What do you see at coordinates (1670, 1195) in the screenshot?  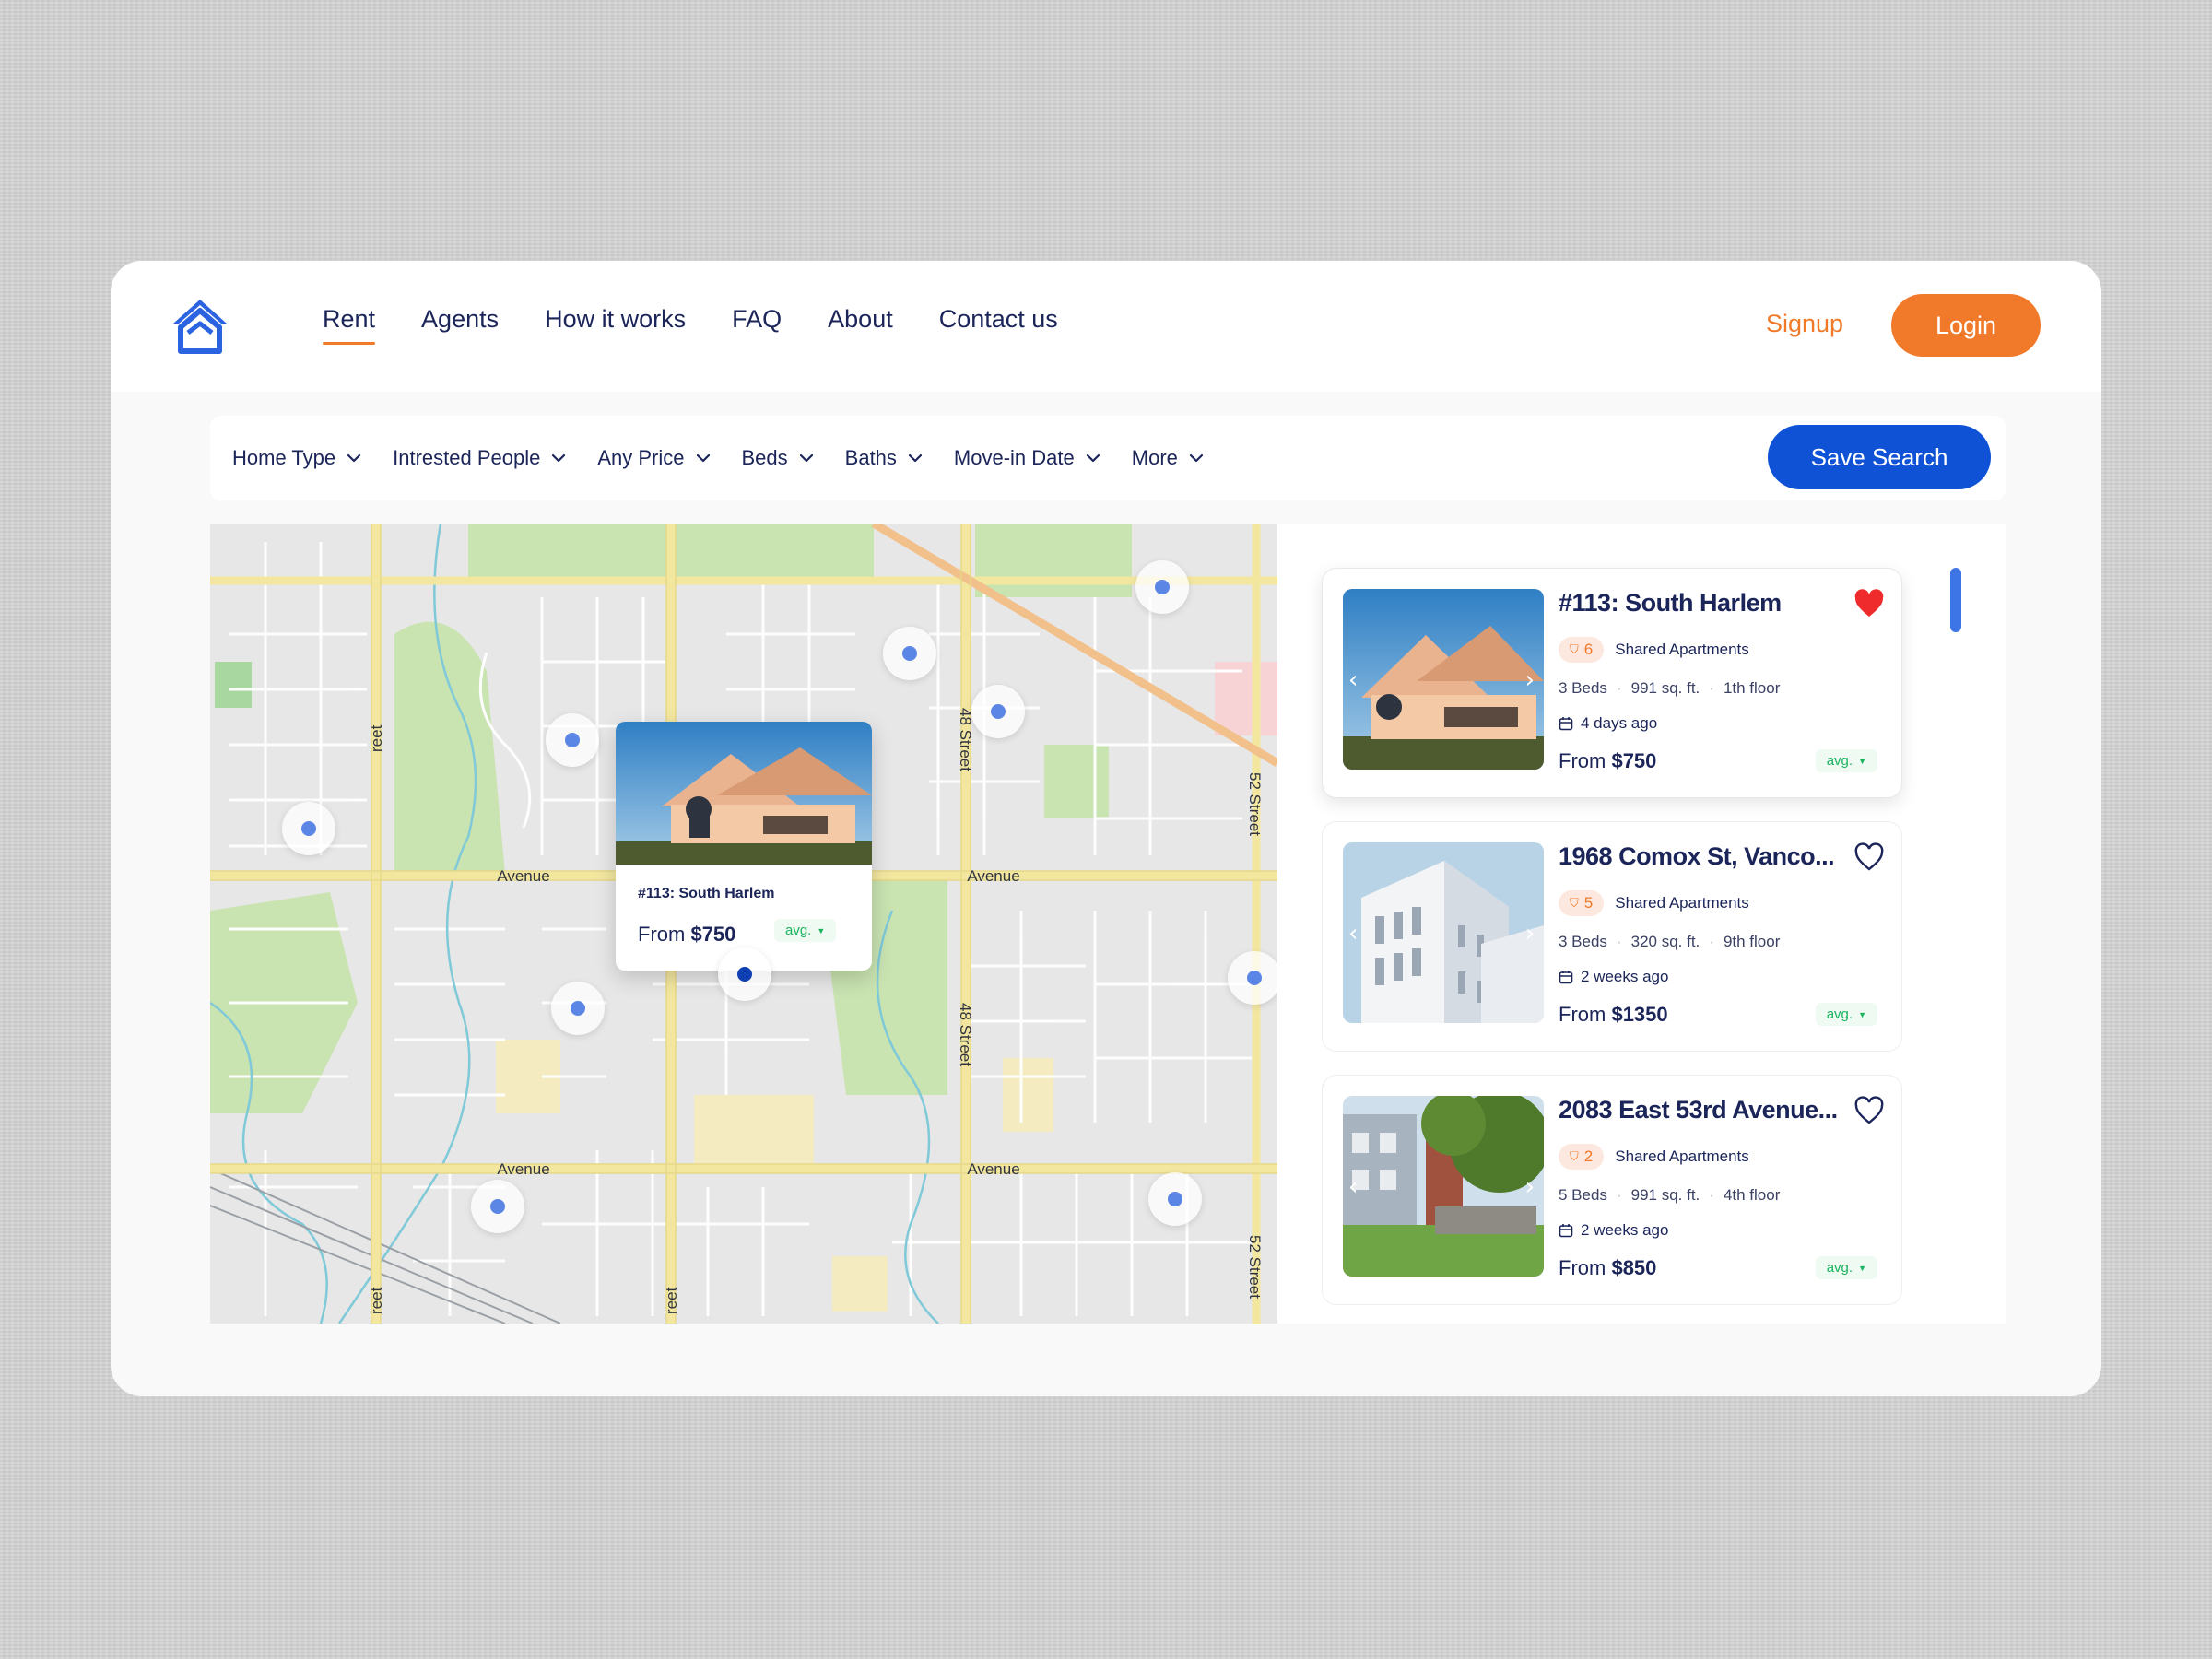 I see `listing-specs: 5 Beds · 991 sq. ft. · 4th floor` at bounding box center [1670, 1195].